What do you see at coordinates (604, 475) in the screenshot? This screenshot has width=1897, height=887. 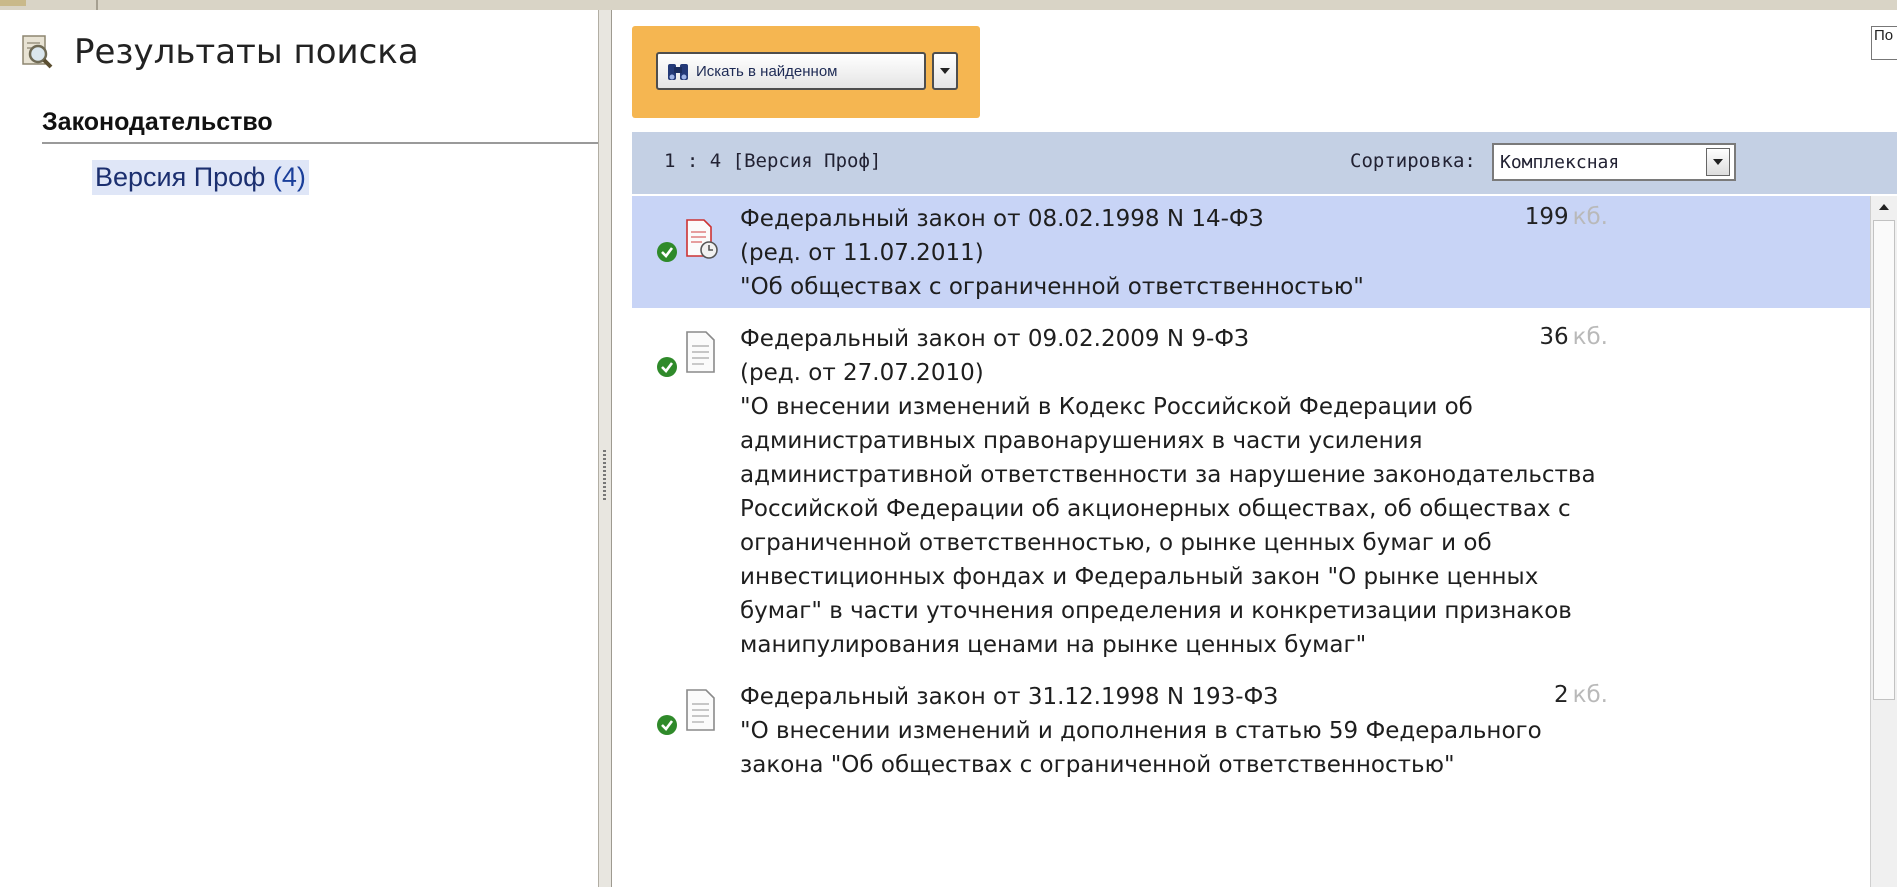 I see `splitter-grip` at bounding box center [604, 475].